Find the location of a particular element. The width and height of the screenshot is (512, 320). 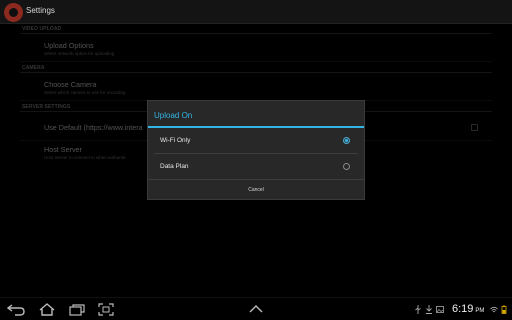

action-bar: Settings is located at coordinates (256, 12).